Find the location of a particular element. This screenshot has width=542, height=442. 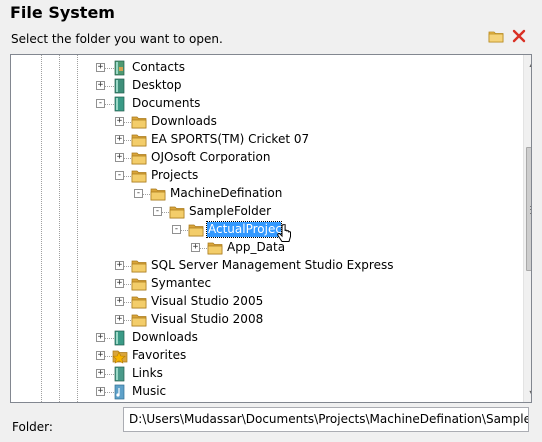

tree-item-label: Music is located at coordinates (149, 391).